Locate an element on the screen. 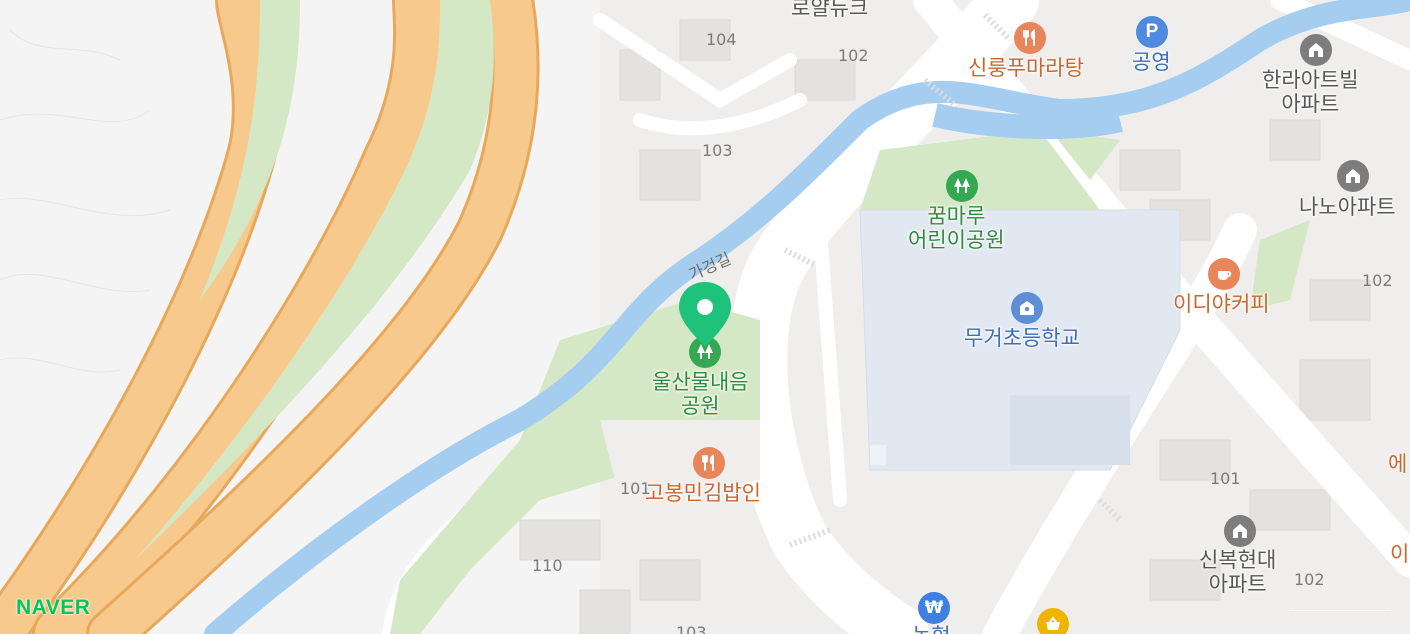 This screenshot has height=634, width=1410. parking-icon: P is located at coordinates (1152, 32).